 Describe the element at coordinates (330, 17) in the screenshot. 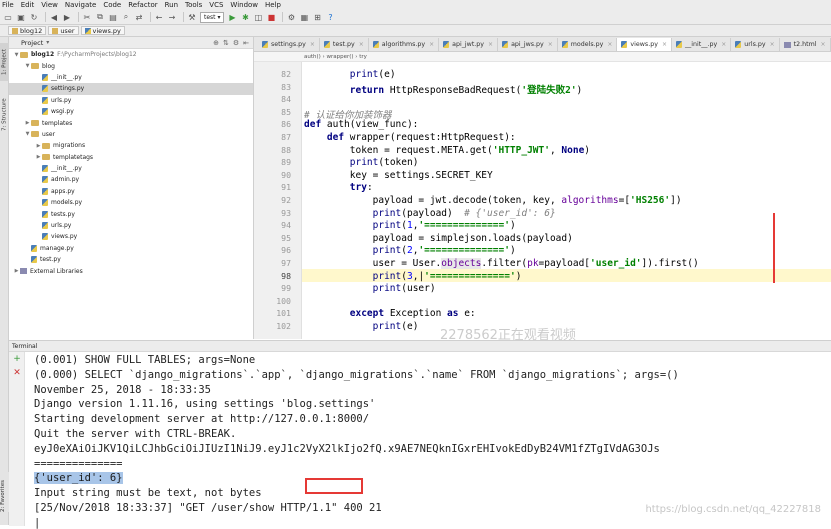

I see `help-icon: ?` at that location.